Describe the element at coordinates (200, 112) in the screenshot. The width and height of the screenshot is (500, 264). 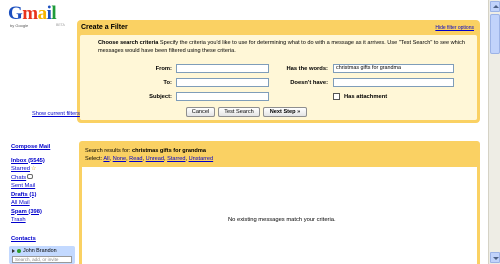
I see `cancel-button: Cancel` at that location.